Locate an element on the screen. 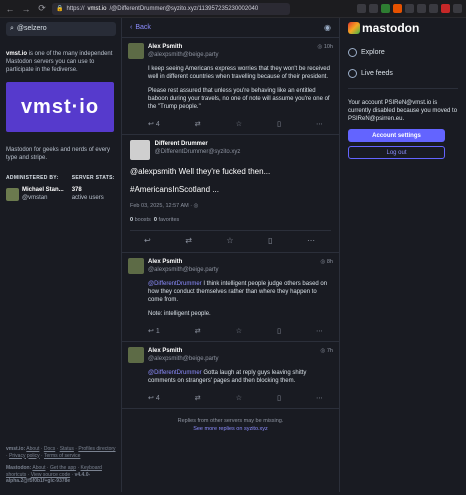 The image size is (466, 495). lock-icon: 🔒 is located at coordinates (60, 9).